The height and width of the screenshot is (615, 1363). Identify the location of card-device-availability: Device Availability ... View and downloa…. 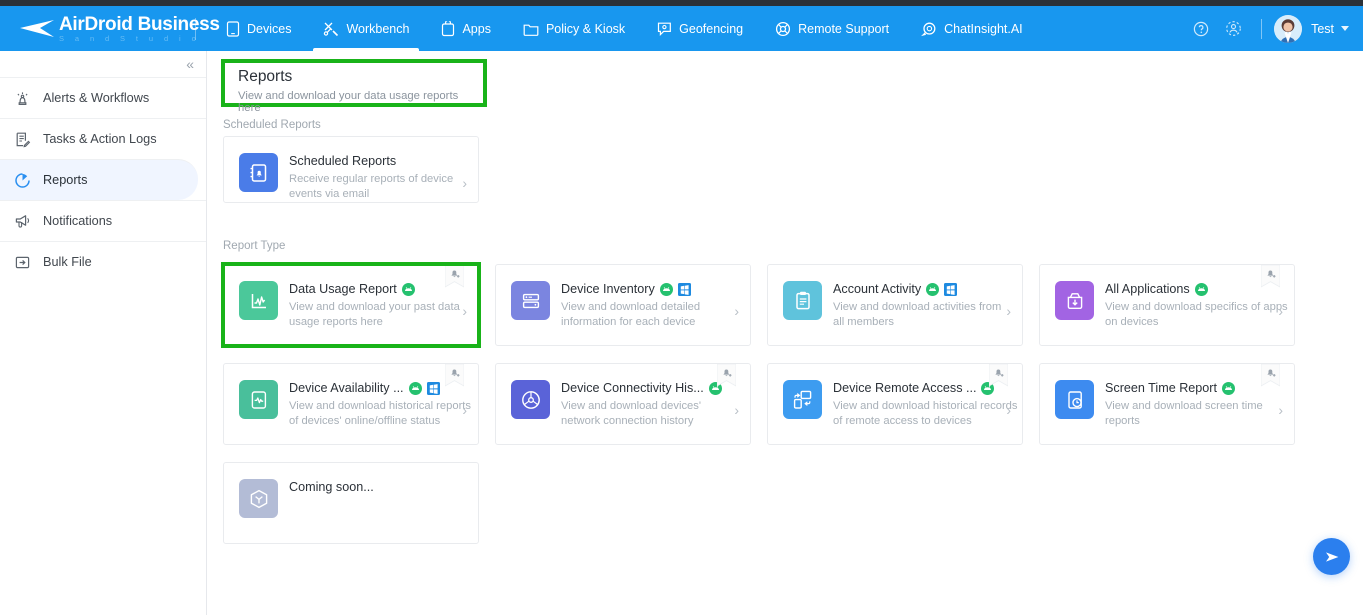
(351, 404).